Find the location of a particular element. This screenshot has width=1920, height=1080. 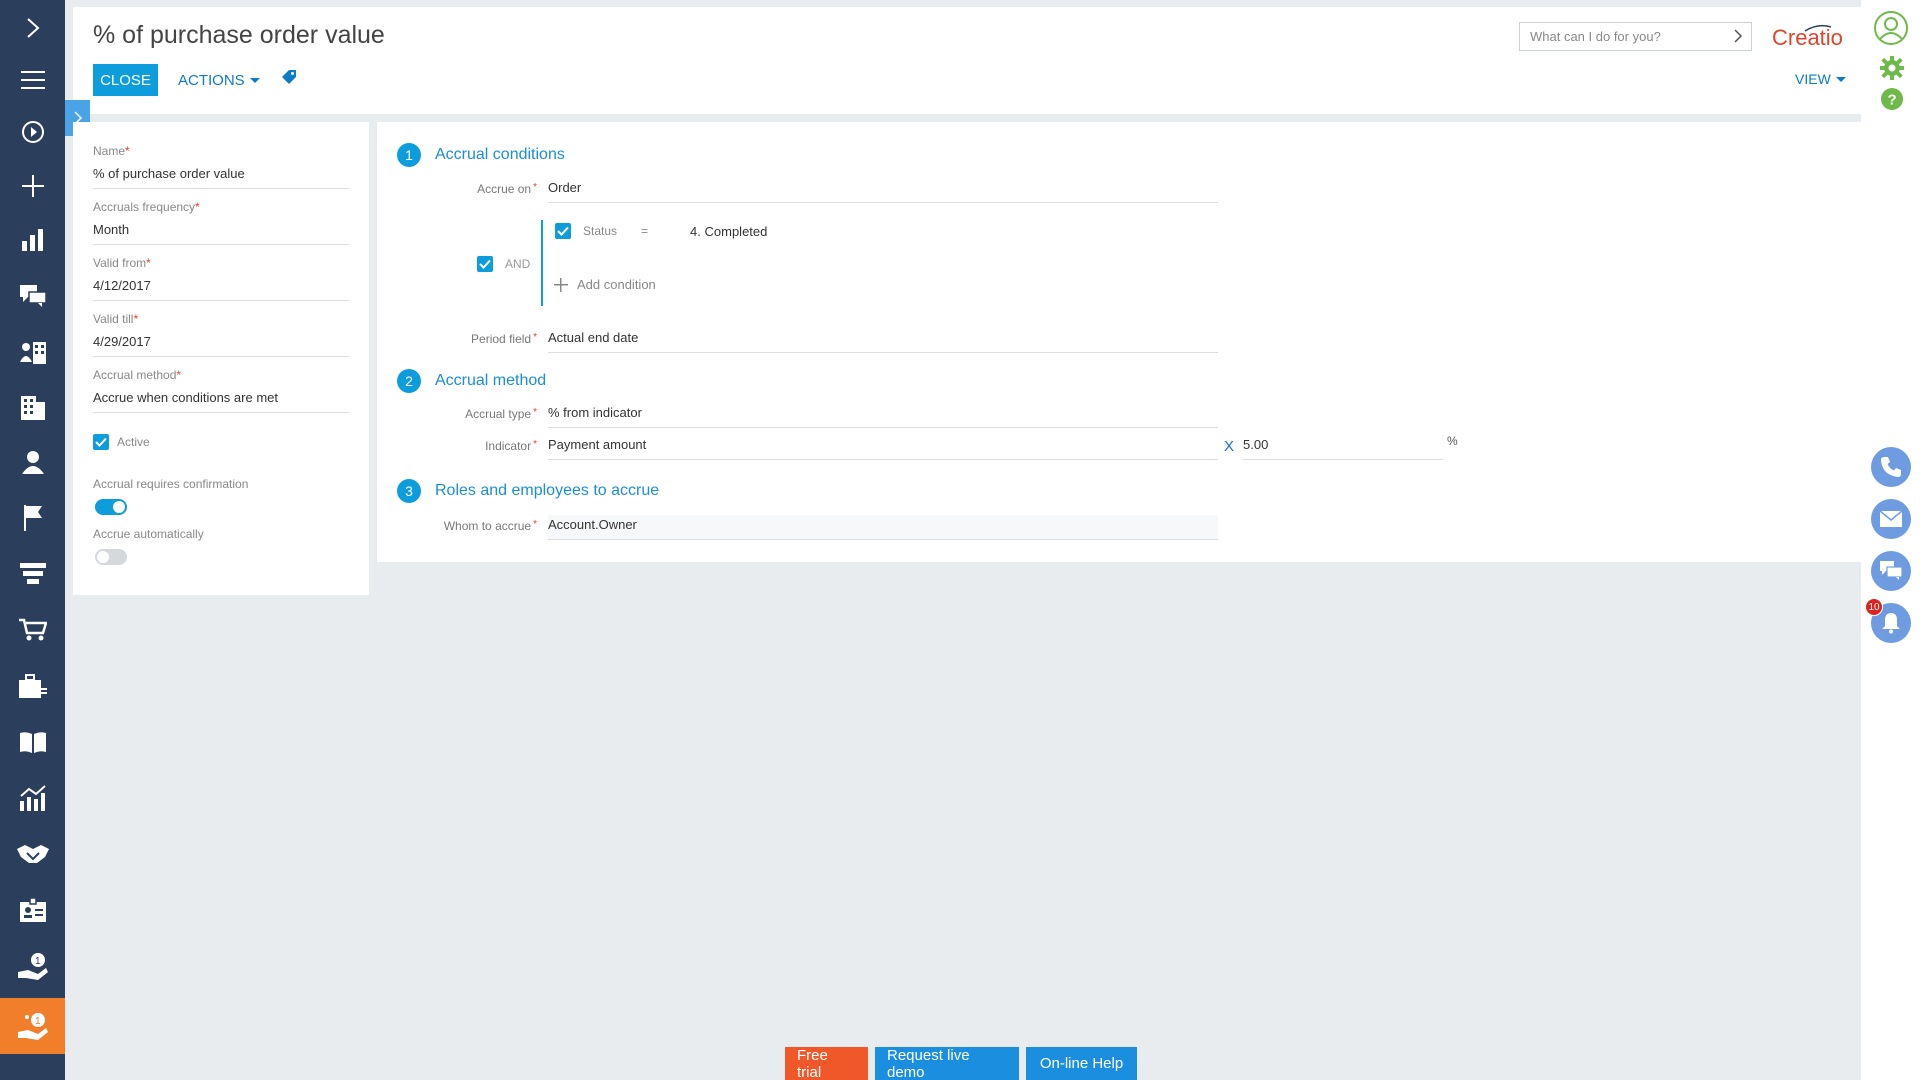

add-condition-label: Add condition is located at coordinates (616, 284).